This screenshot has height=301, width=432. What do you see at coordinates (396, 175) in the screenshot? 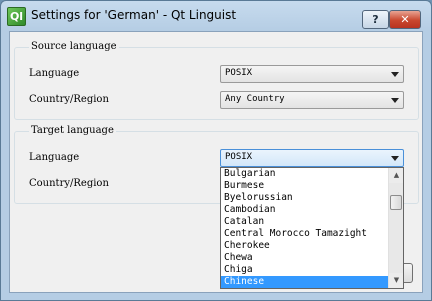
I see `scroll-up-icon: ▲` at bounding box center [396, 175].